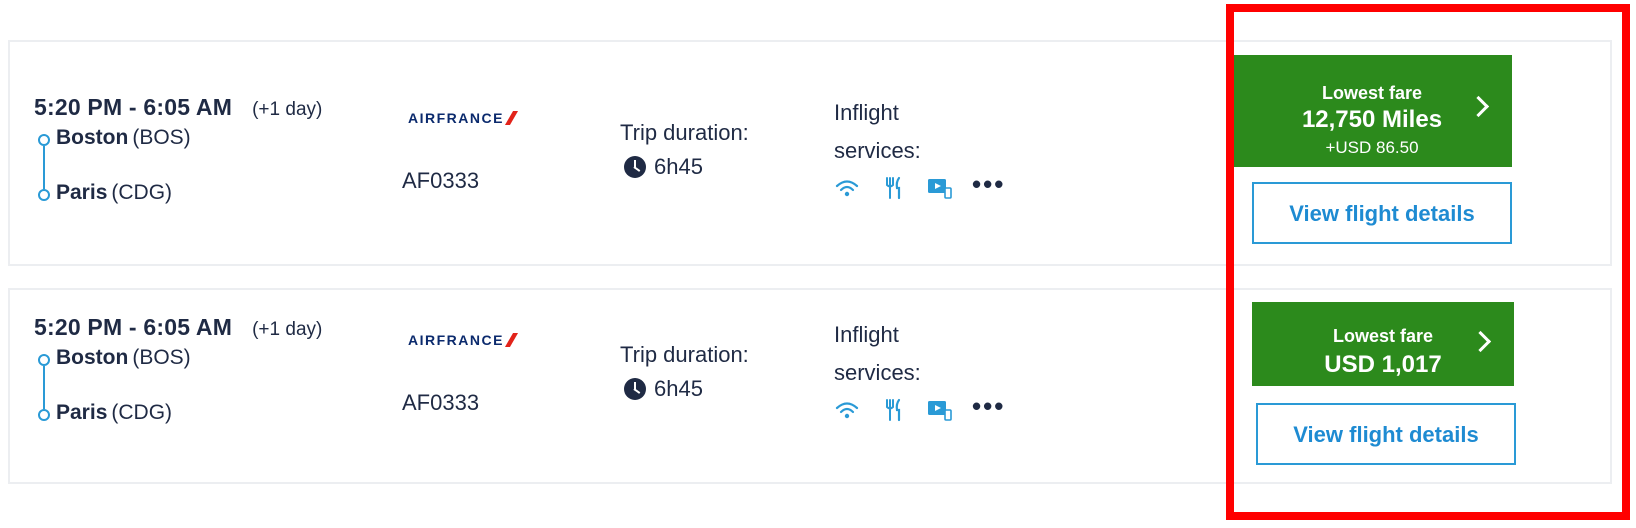 The image size is (1636, 528). Describe the element at coordinates (1372, 119) in the screenshot. I see `fare-amount: 12,750 Miles` at that location.